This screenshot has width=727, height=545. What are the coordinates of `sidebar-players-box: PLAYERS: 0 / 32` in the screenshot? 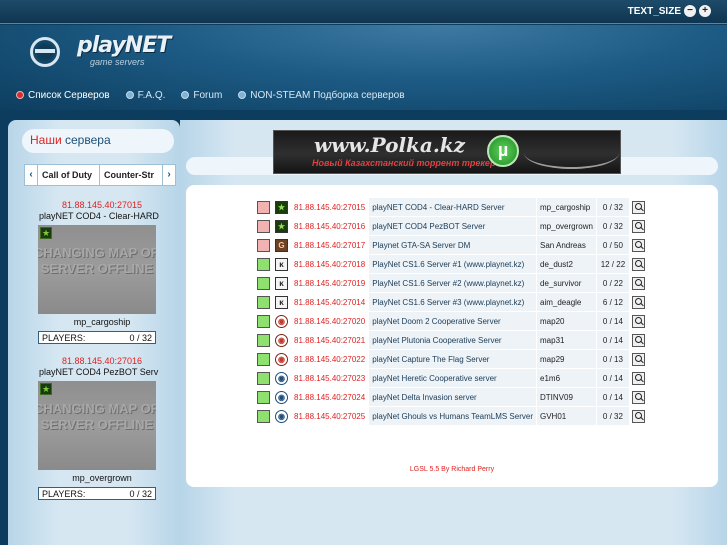 It's located at (97, 493).